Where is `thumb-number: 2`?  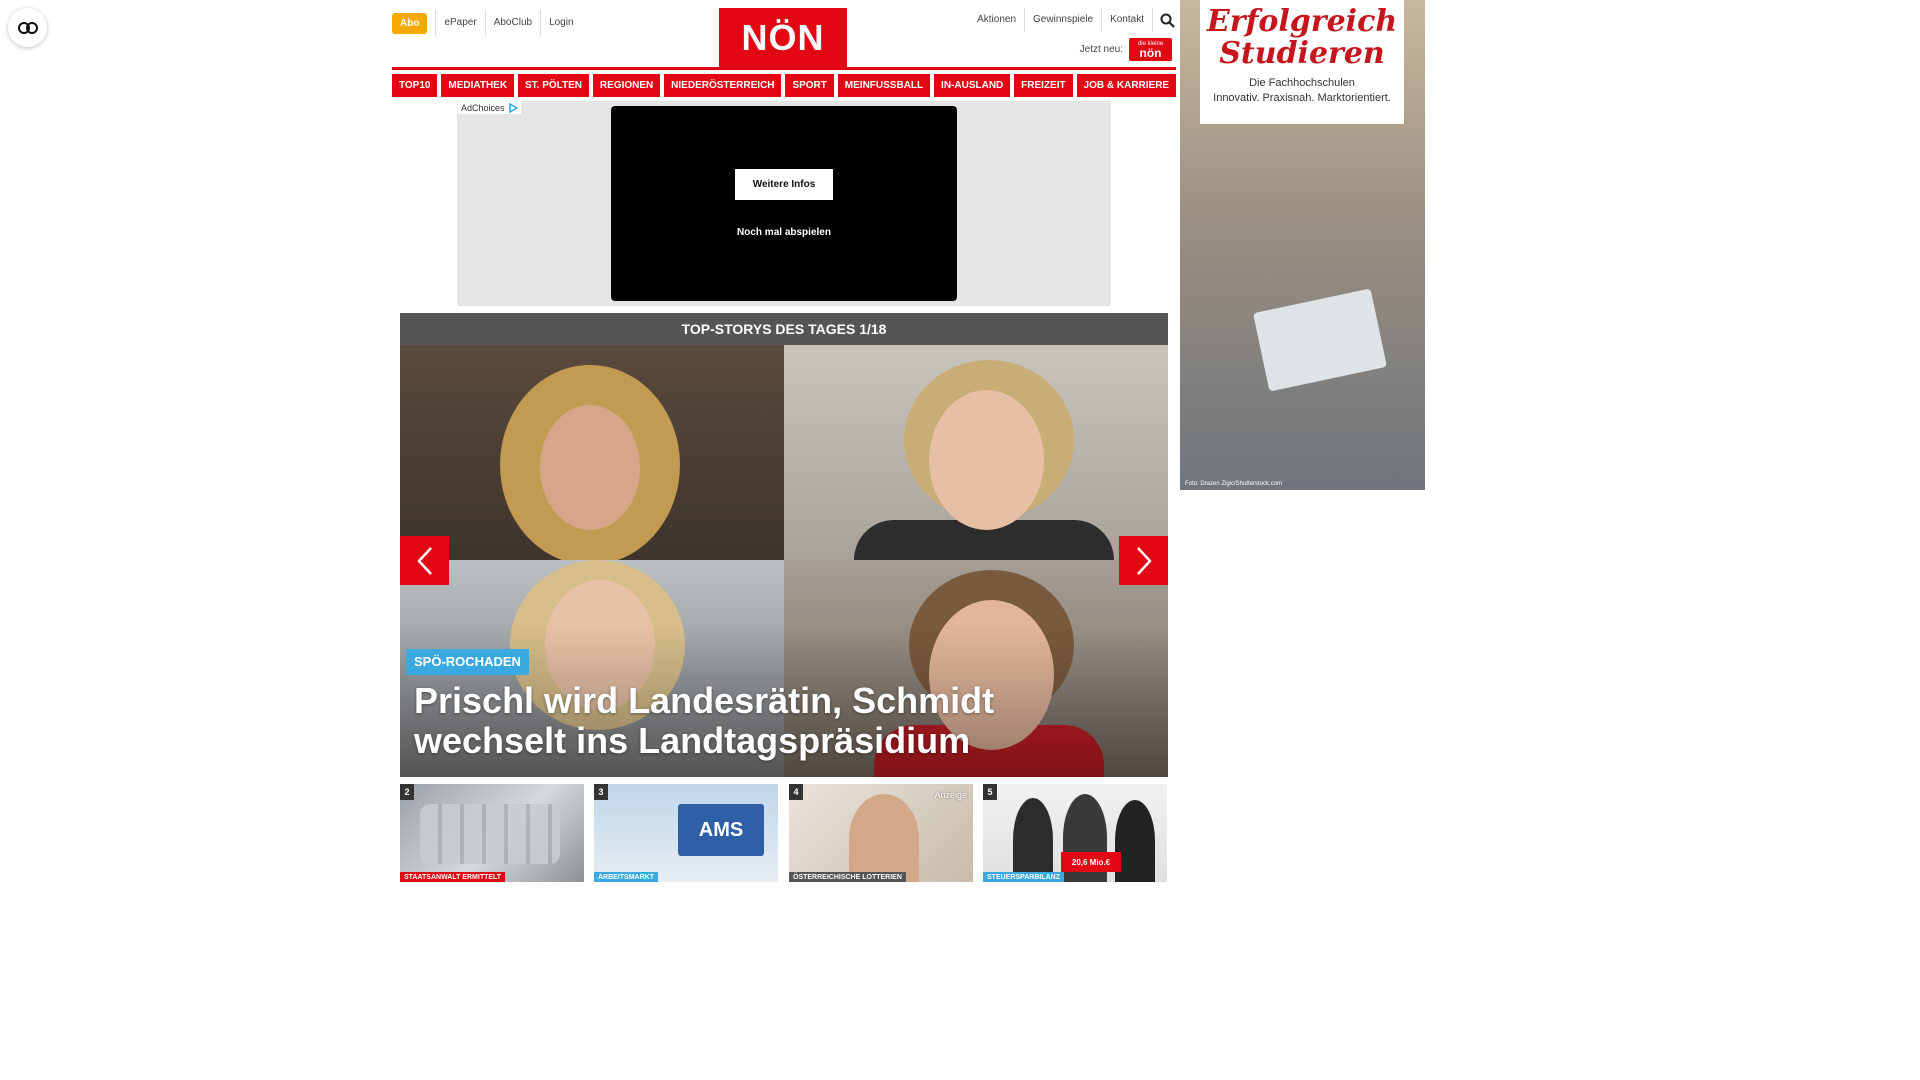
thumb-number: 2 is located at coordinates (407, 792).